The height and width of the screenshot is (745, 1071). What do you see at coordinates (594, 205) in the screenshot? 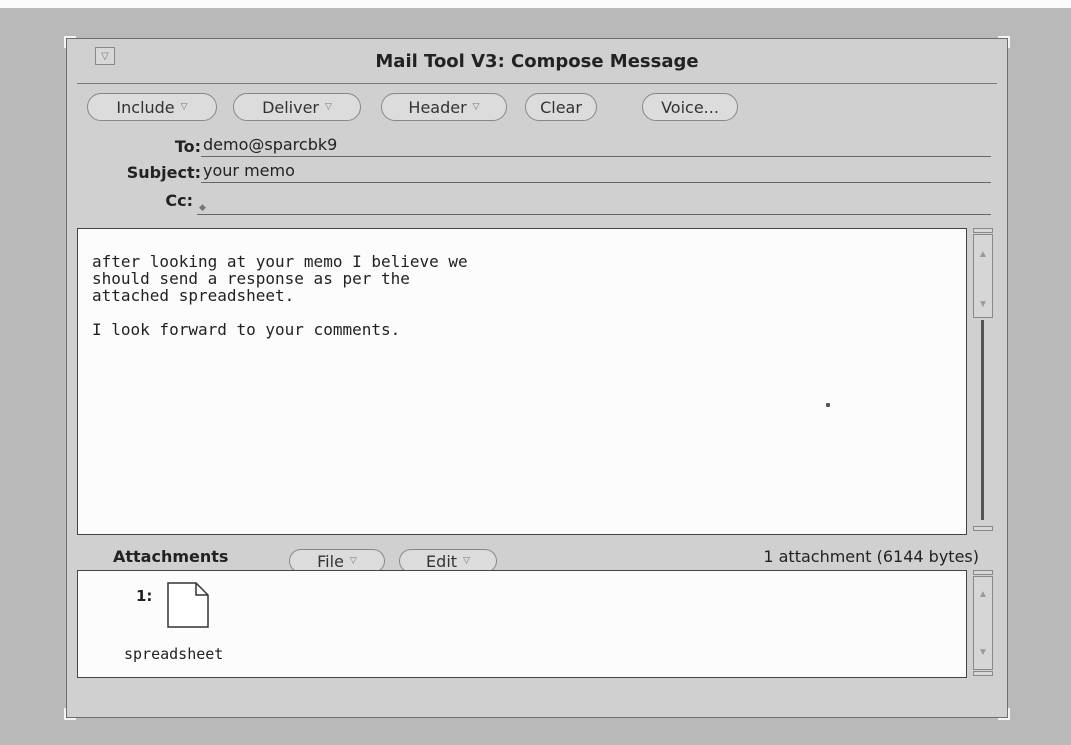
I see `cc-field: ◆` at bounding box center [594, 205].